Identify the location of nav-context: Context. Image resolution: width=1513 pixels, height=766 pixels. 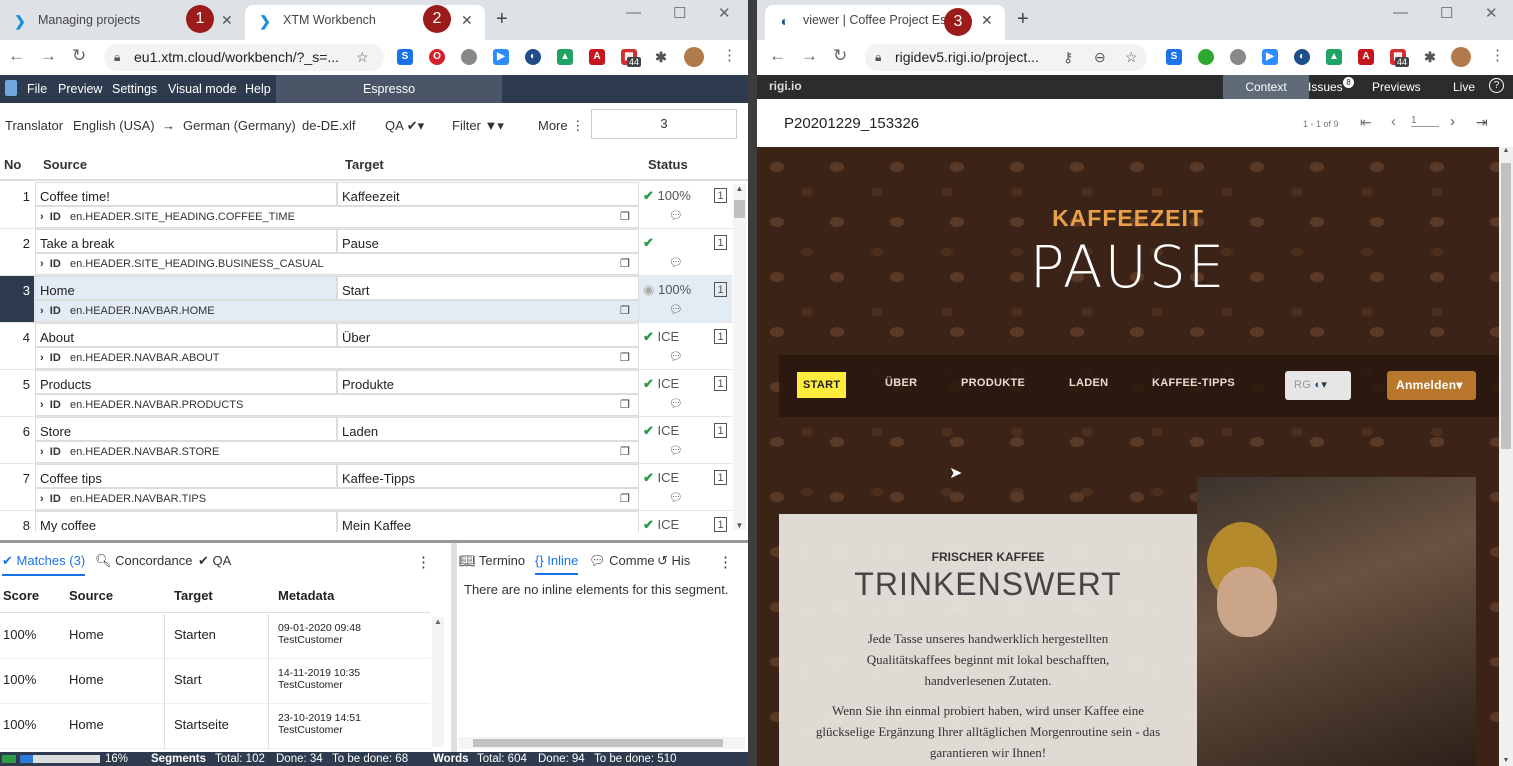
(1266, 87).